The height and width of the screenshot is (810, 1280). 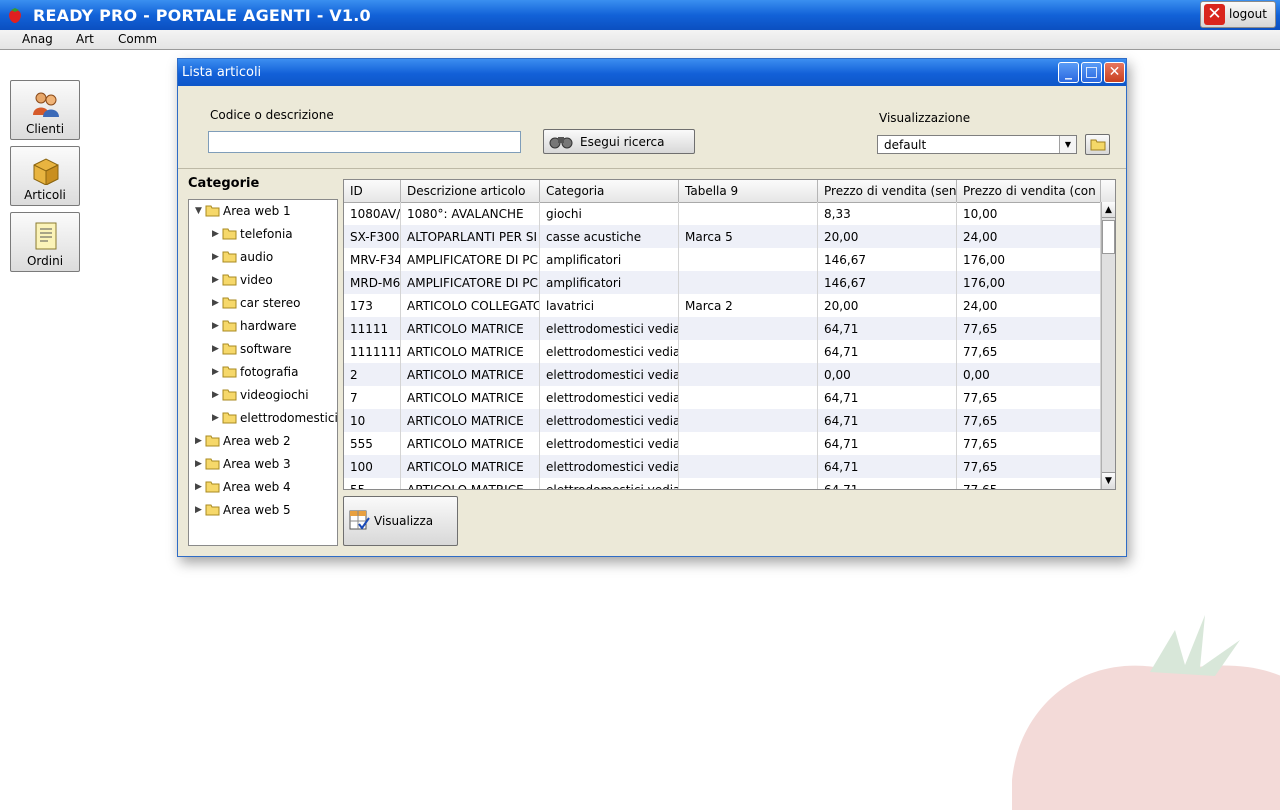 What do you see at coordinates (652, 72) in the screenshot?
I see `window-title-bar: Lista articoli _ □ ✕` at bounding box center [652, 72].